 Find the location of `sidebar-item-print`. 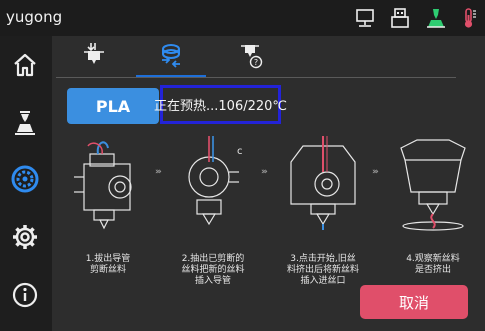

sidebar-item-print is located at coordinates (25, 125).